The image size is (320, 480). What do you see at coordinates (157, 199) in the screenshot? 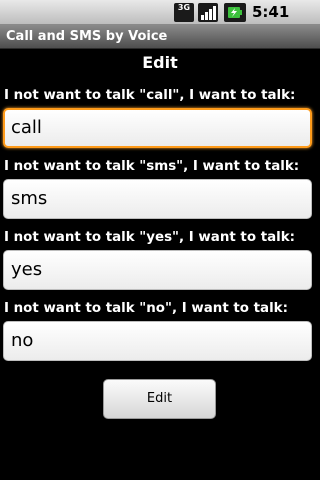
I see `sms-input: sms` at bounding box center [157, 199].